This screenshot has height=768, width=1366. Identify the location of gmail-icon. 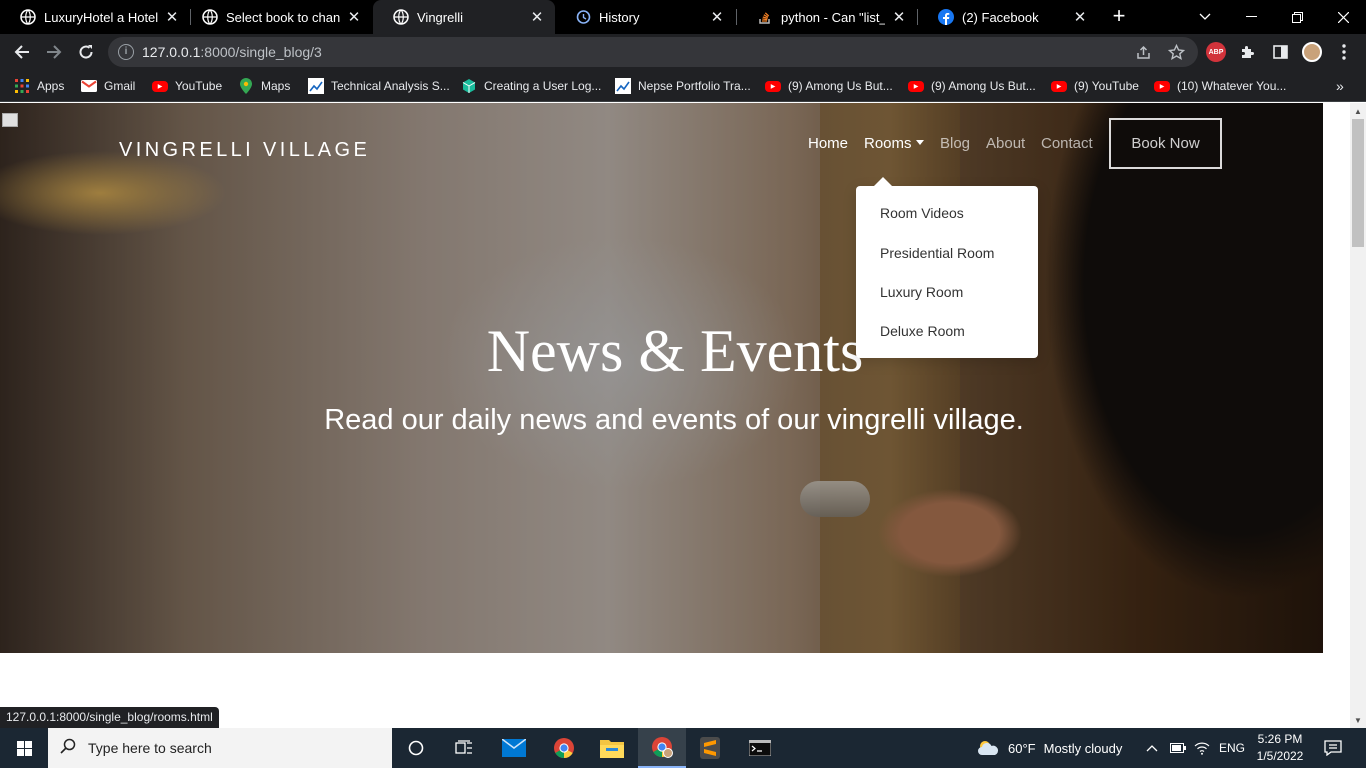
(89, 86).